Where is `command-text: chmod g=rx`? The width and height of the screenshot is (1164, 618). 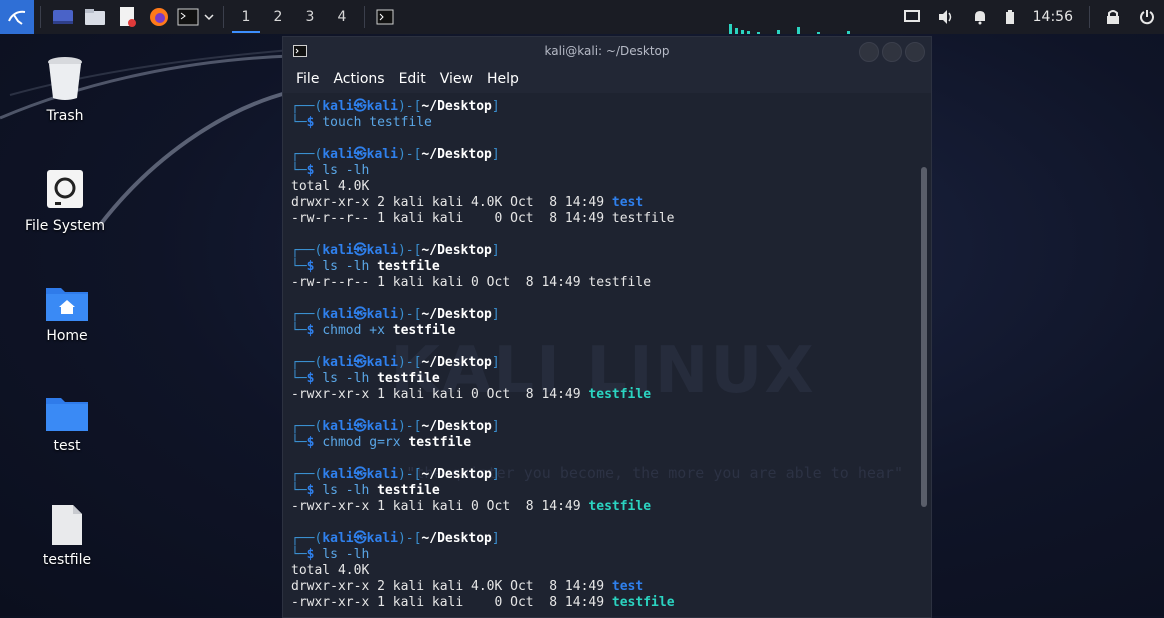
command-text: chmod g=rx is located at coordinates (365, 442).